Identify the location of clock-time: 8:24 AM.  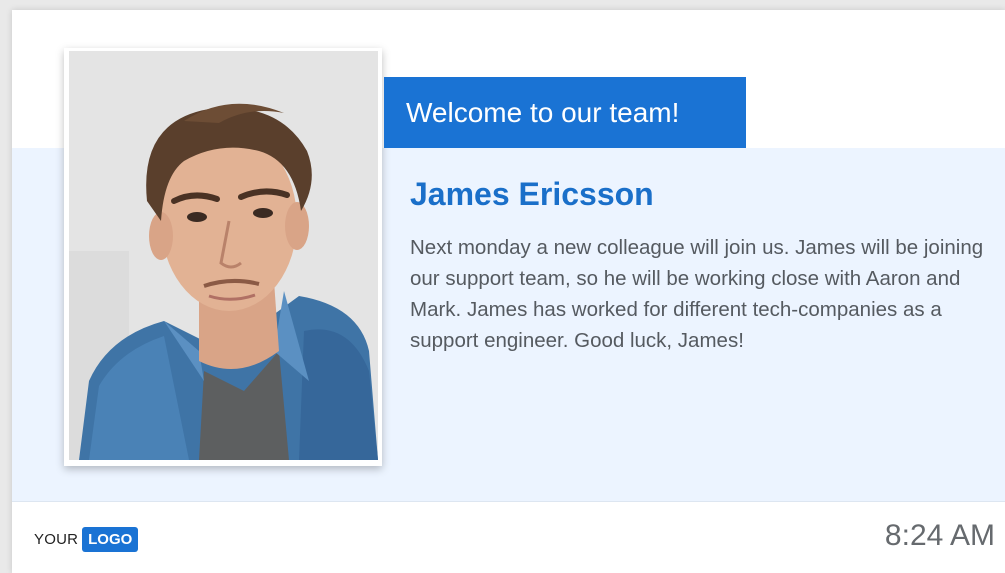
(939, 535).